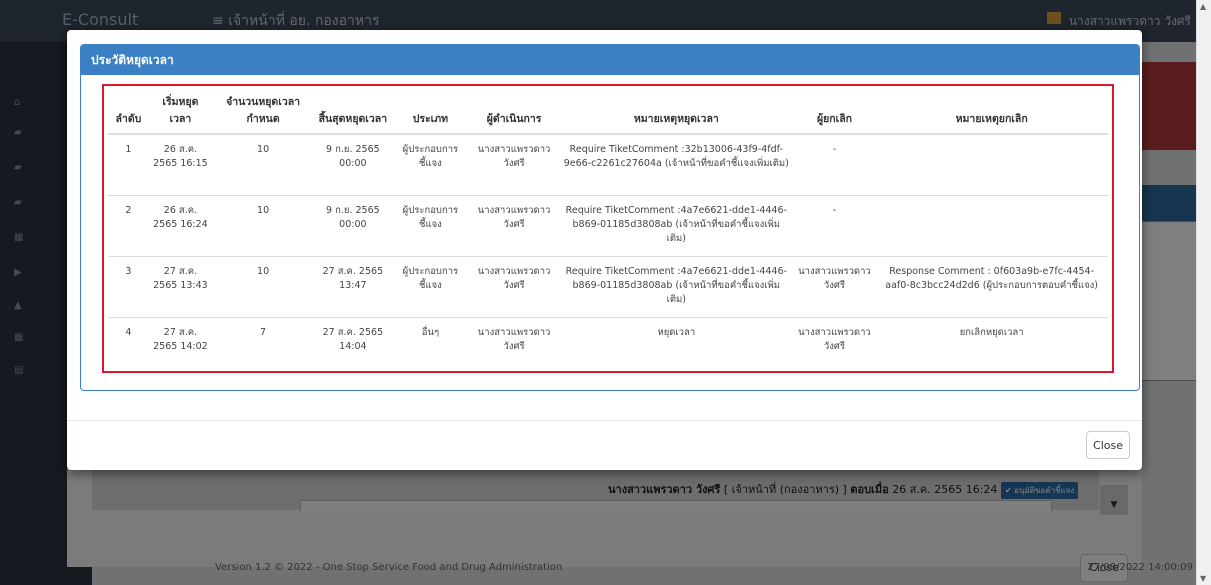  What do you see at coordinates (353, 344) in the screenshot?
I see `cell-end: 27 ส.ค. 2565 14:04` at bounding box center [353, 344].